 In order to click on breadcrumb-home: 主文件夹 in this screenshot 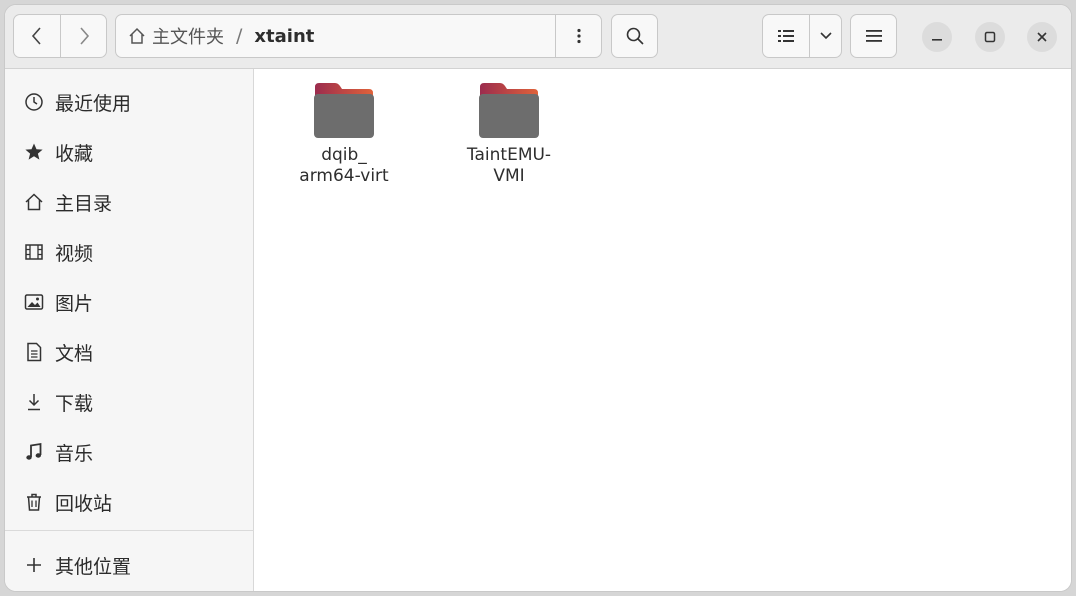, I will do `click(170, 36)`.